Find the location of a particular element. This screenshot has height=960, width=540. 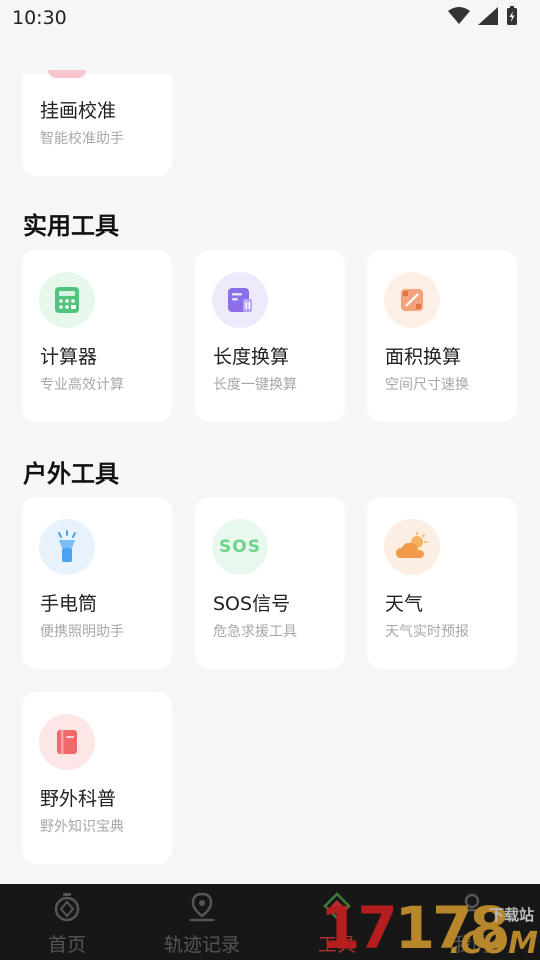

tool-card-subtitle: 智能校准助手 is located at coordinates (82, 139).